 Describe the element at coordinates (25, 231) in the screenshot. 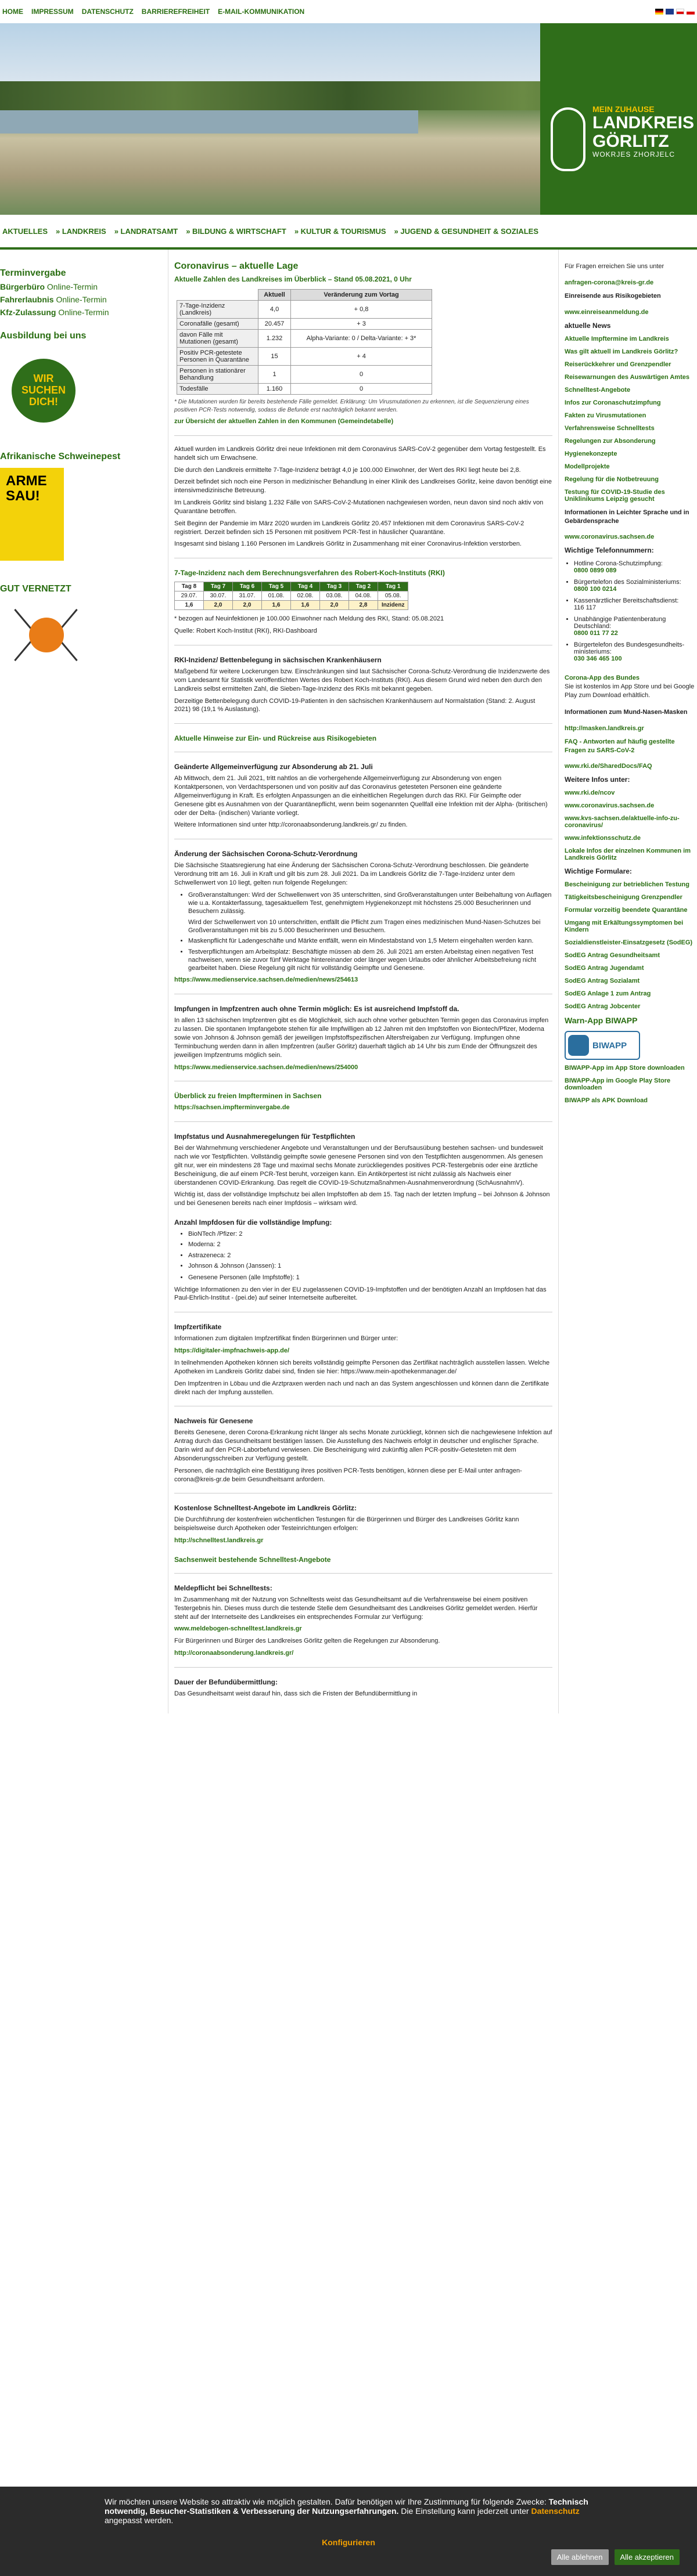

I see `mainnav-aktuelles: AKTUELLES` at that location.